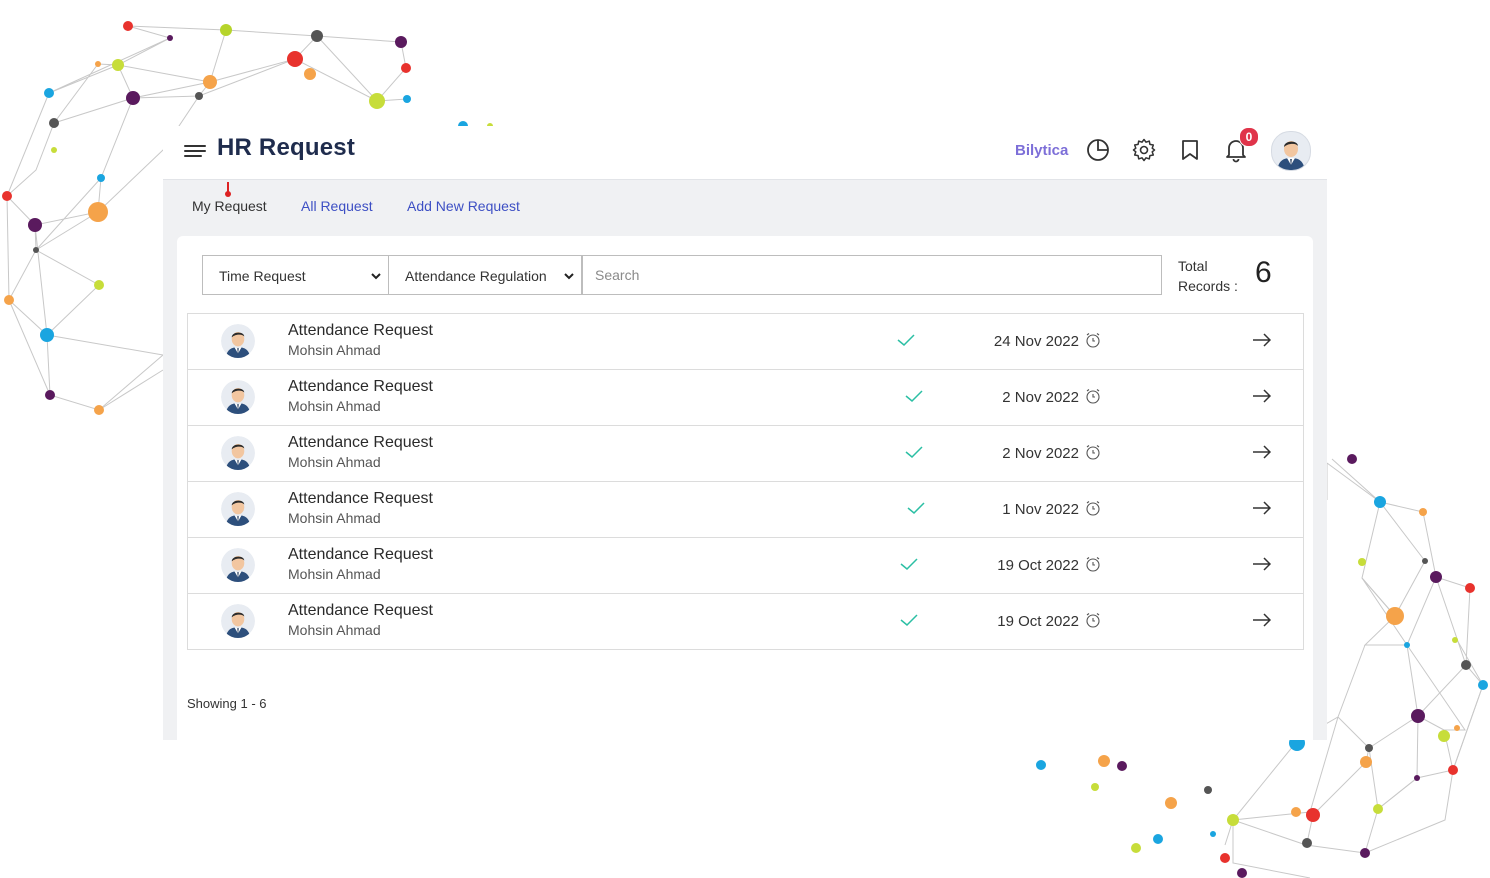 Image resolution: width=1490 pixels, height=878 pixels. What do you see at coordinates (1041, 150) in the screenshot?
I see `brand-link: Bilytica` at bounding box center [1041, 150].